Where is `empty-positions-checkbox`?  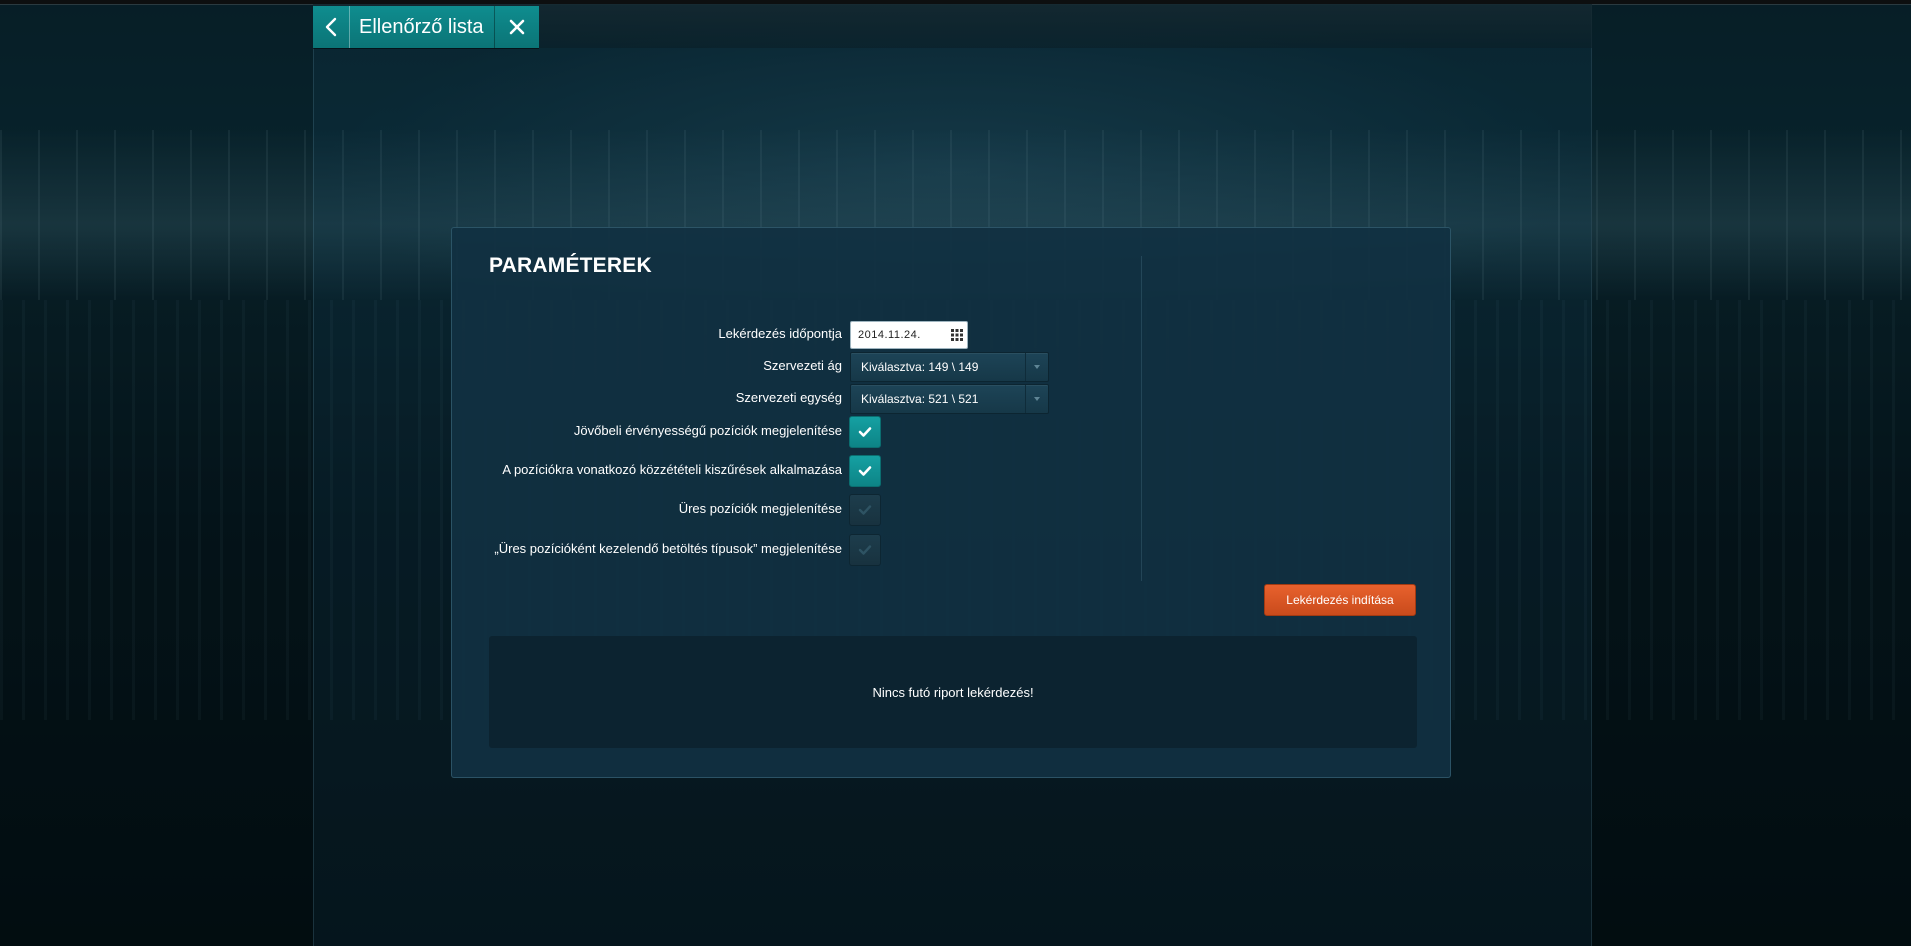 empty-positions-checkbox is located at coordinates (865, 510).